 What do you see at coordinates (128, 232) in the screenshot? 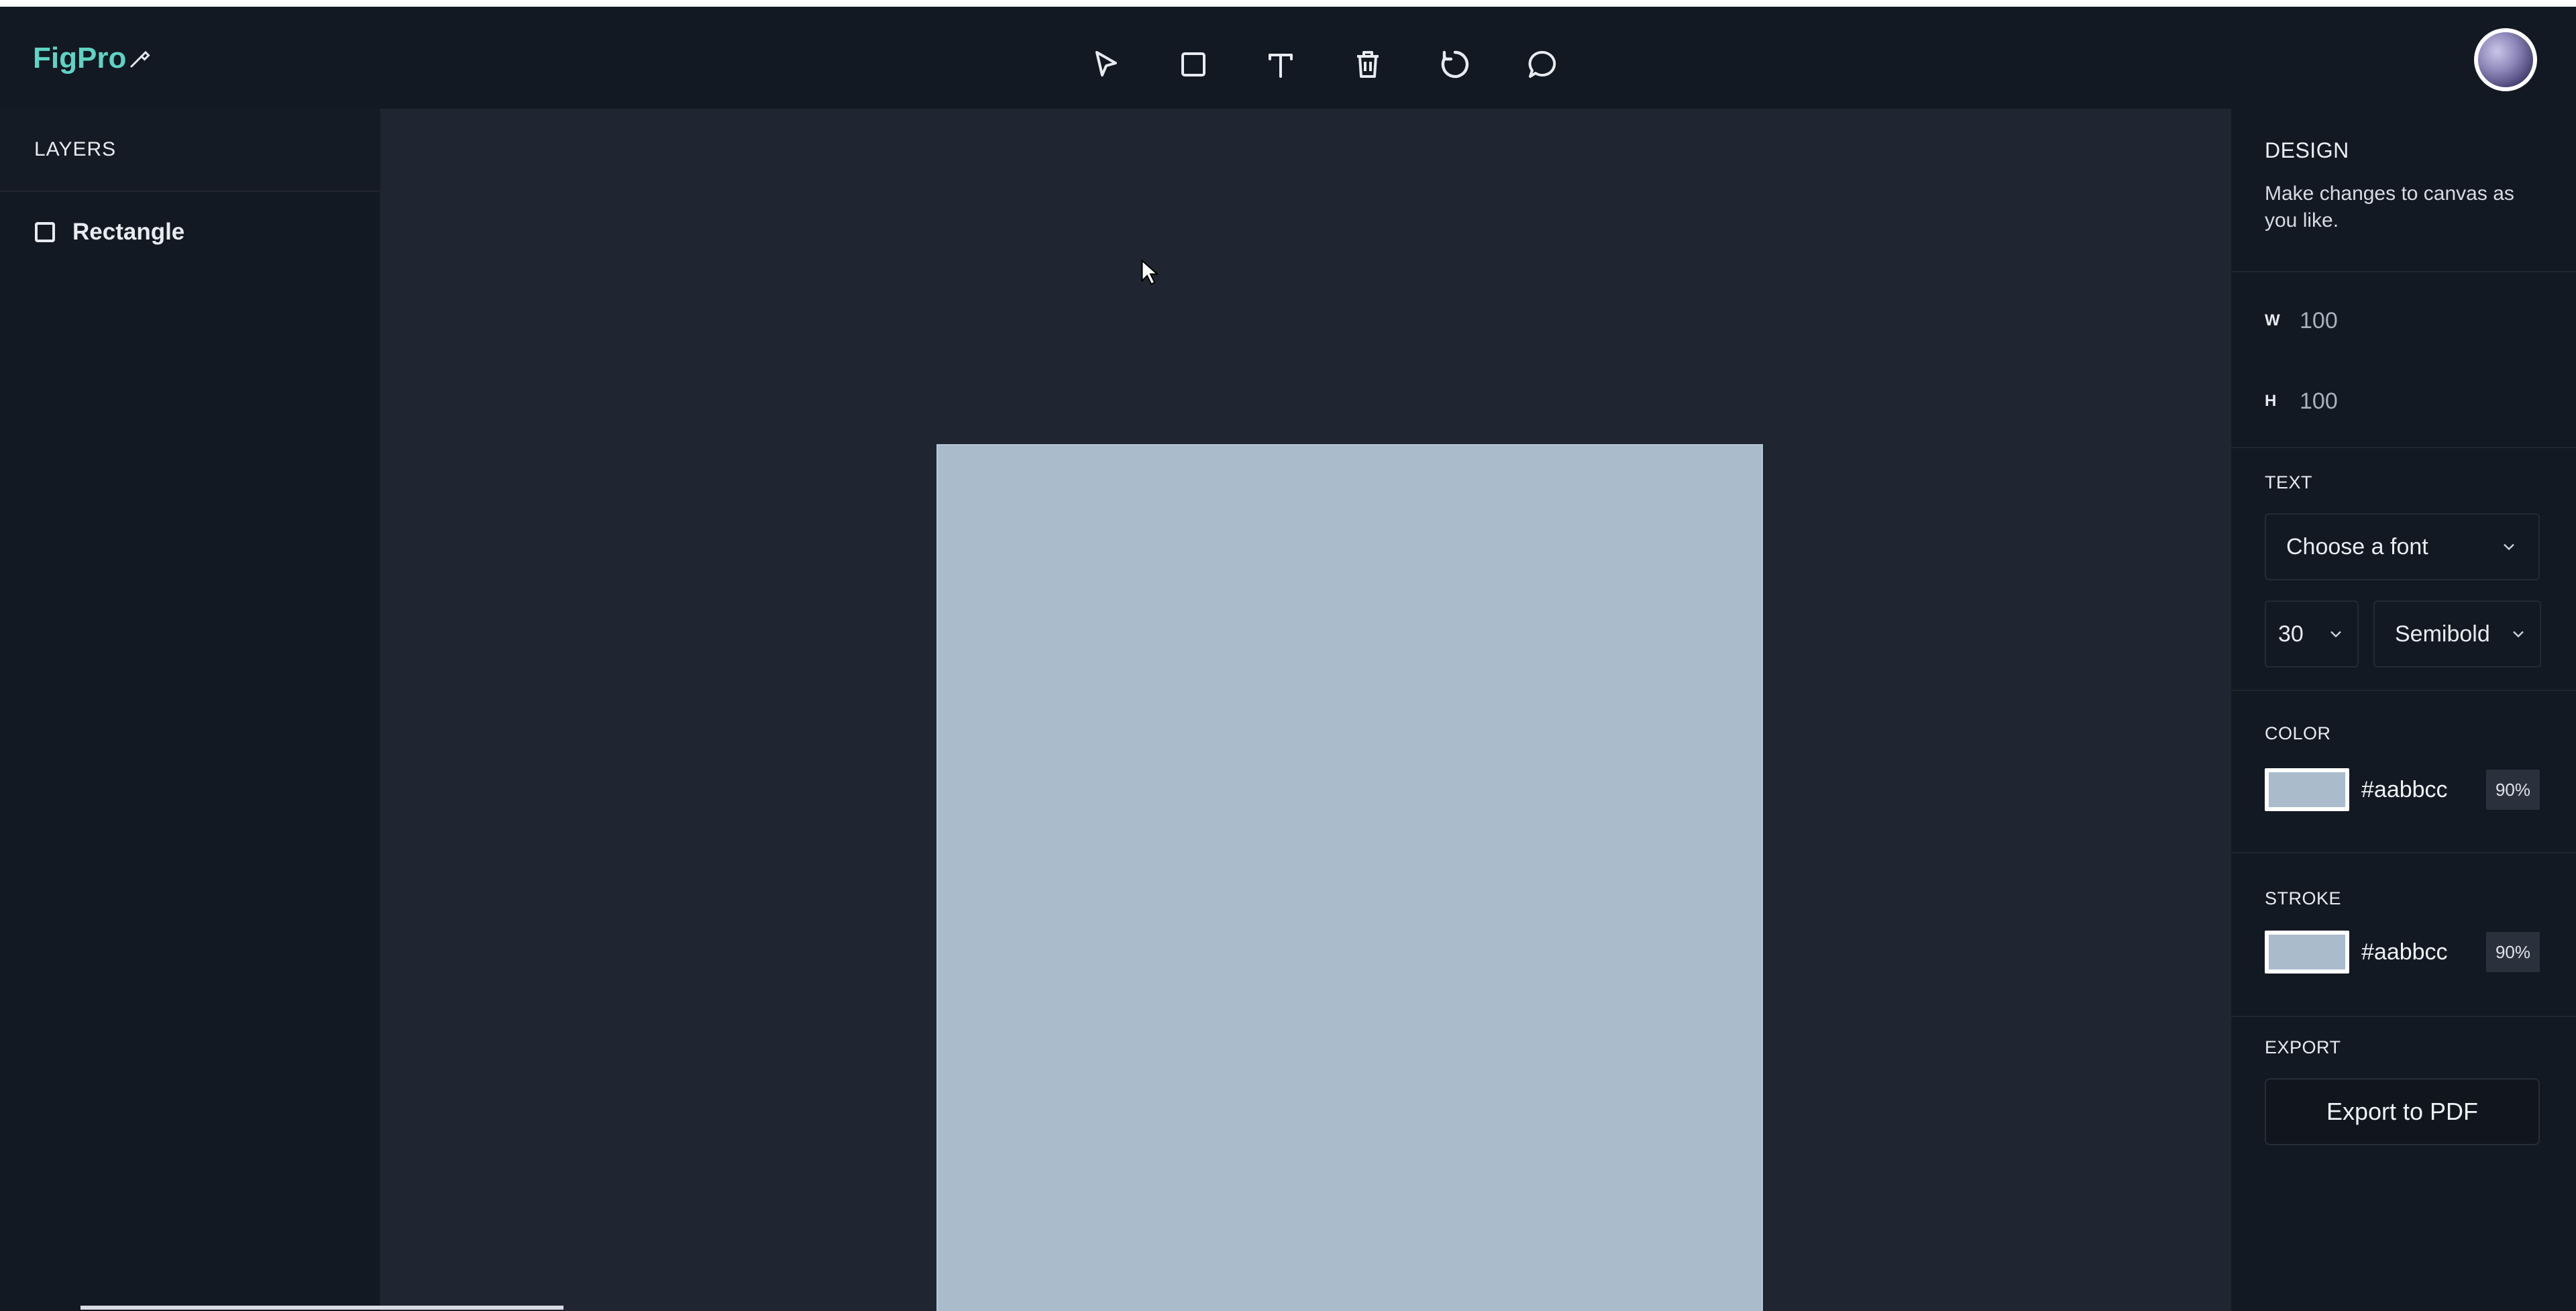
I see `layer-item-label: Rectangle` at bounding box center [128, 232].